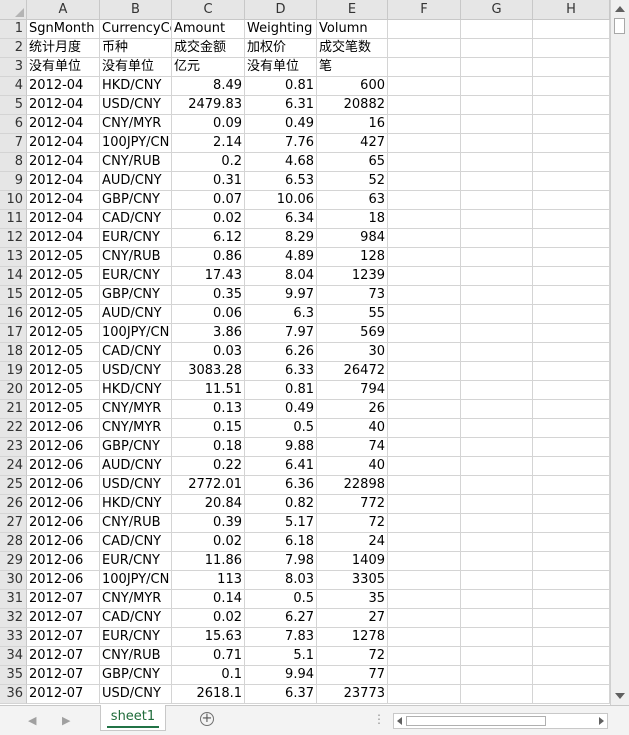  What do you see at coordinates (497, 390) in the screenshot?
I see `cell-g20` at bounding box center [497, 390].